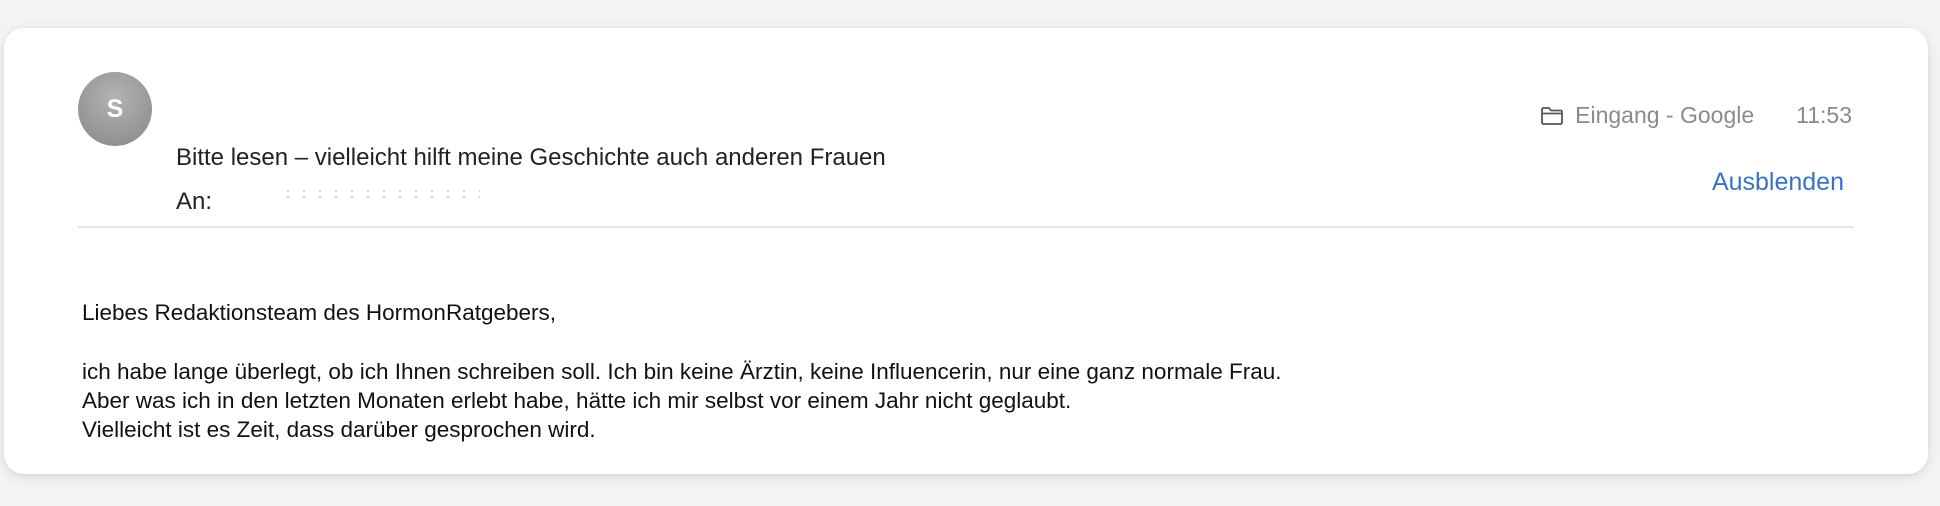  Describe the element at coordinates (328, 202) in the screenshot. I see `recipient-row: An:` at that location.